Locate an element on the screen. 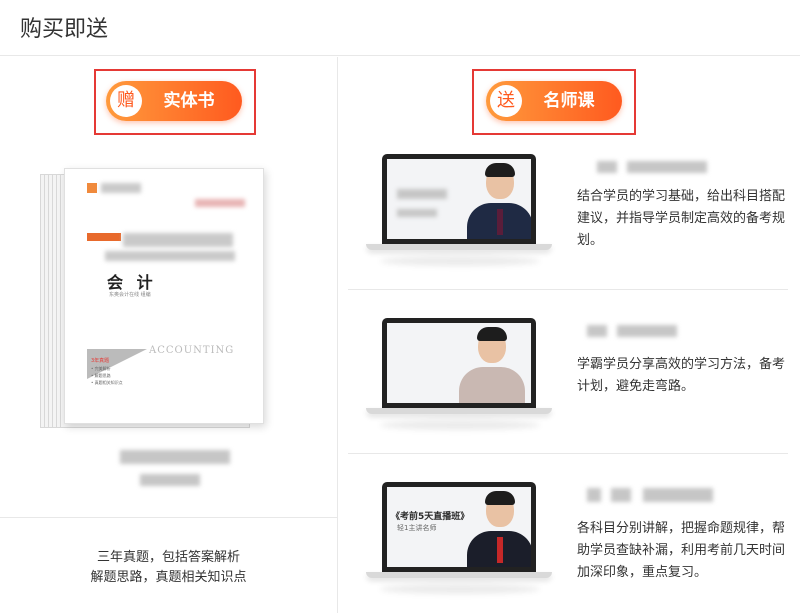  live-class-title: 《考前5天直播班》 is located at coordinates (430, 517).